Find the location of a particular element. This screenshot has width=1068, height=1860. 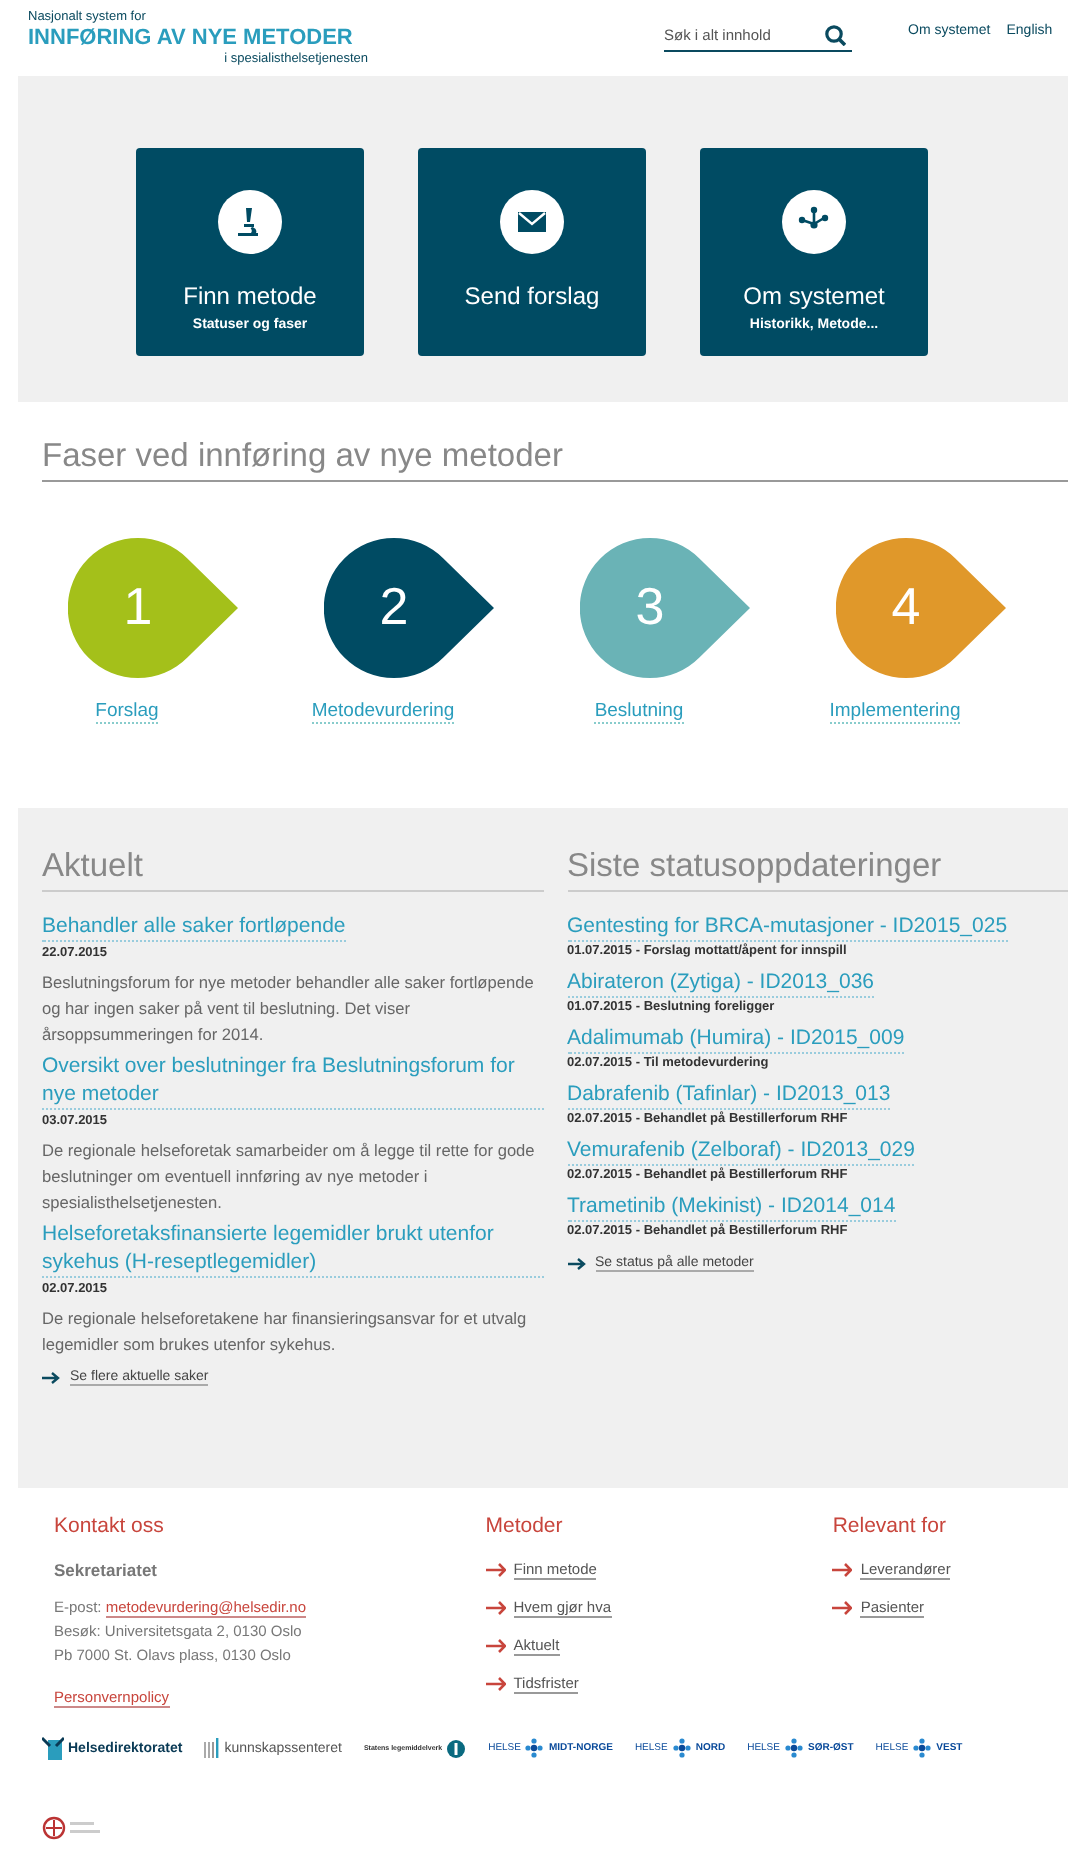

phase-link: Implementering is located at coordinates (895, 712).